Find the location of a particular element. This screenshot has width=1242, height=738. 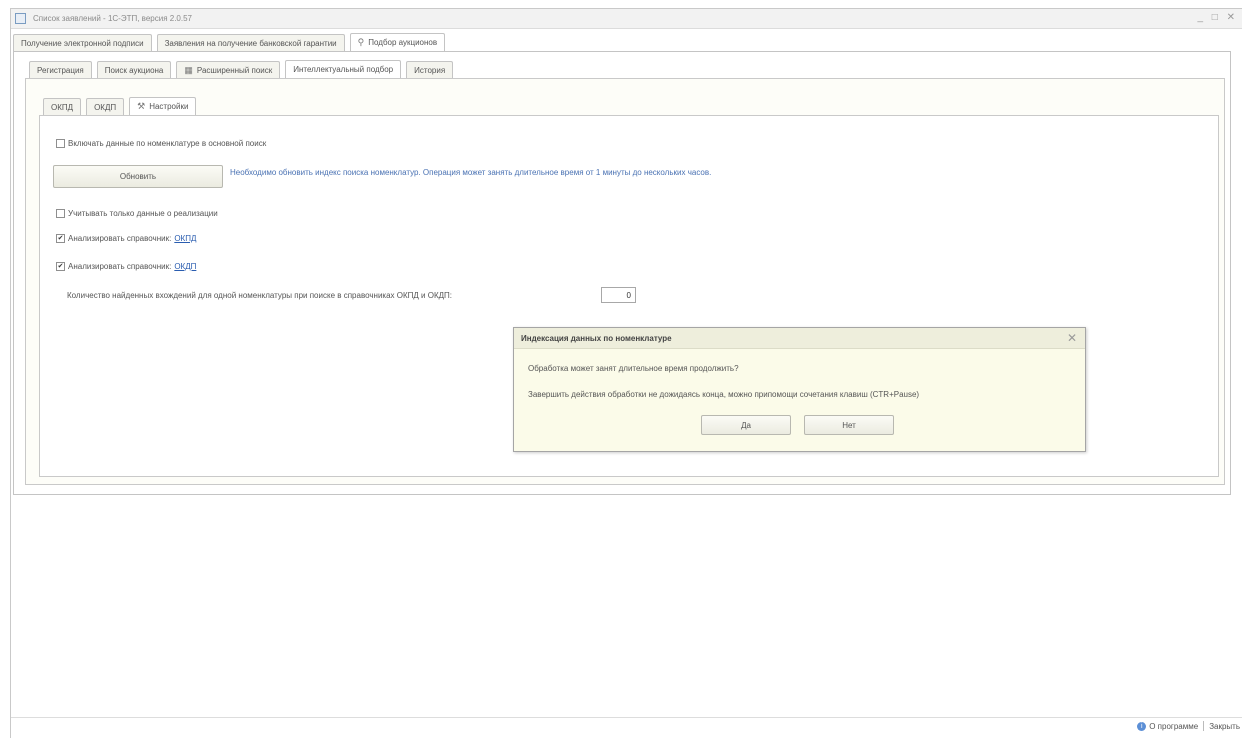

tools-icon: ⚒ is located at coordinates (141, 106).